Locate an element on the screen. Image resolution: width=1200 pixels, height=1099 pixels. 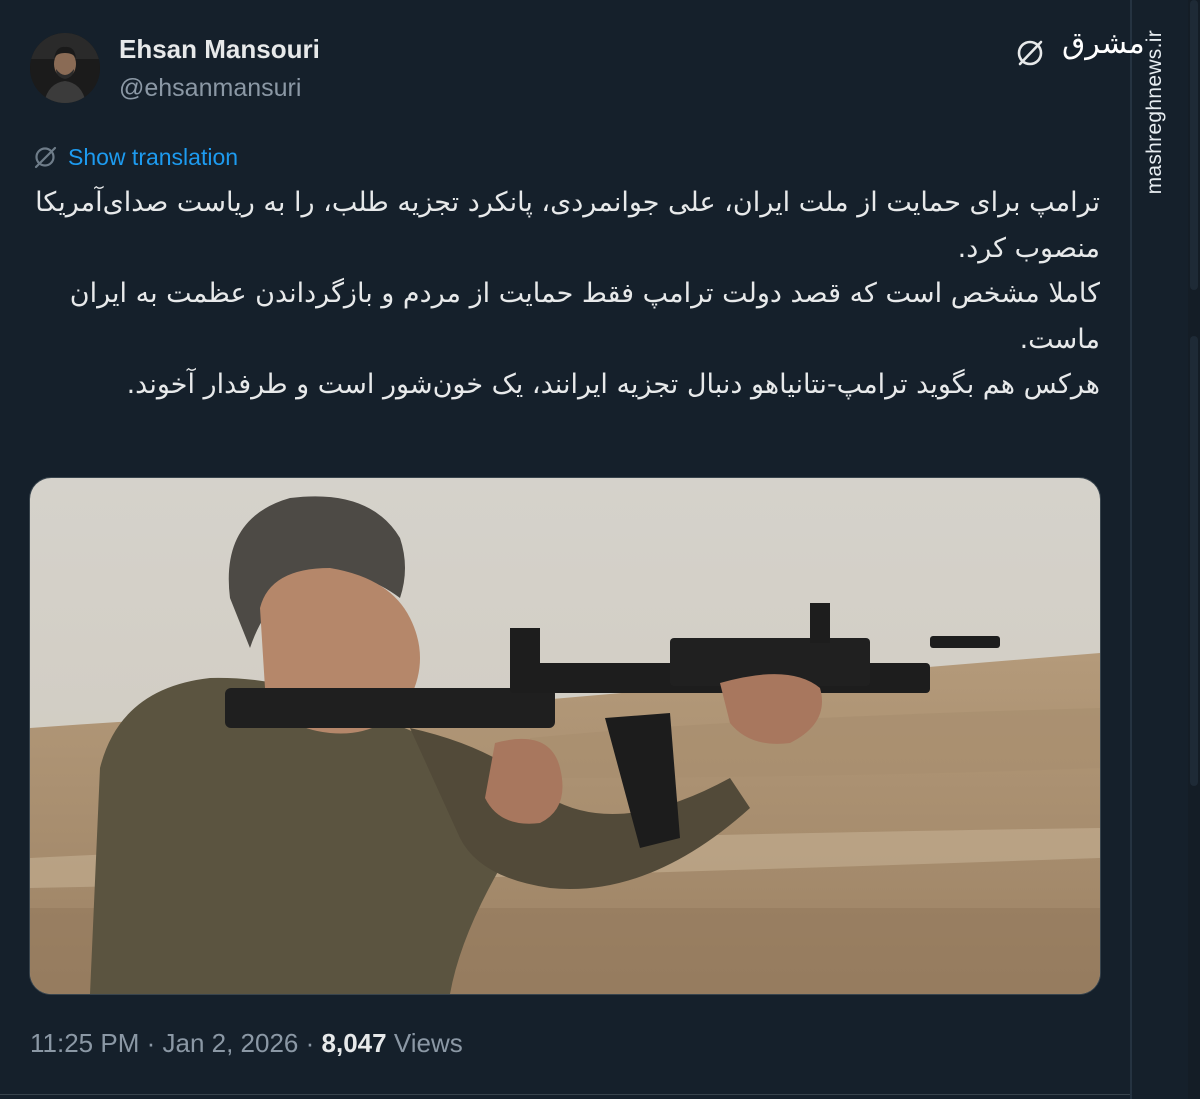
avatar-image is located at coordinates (65, 68).